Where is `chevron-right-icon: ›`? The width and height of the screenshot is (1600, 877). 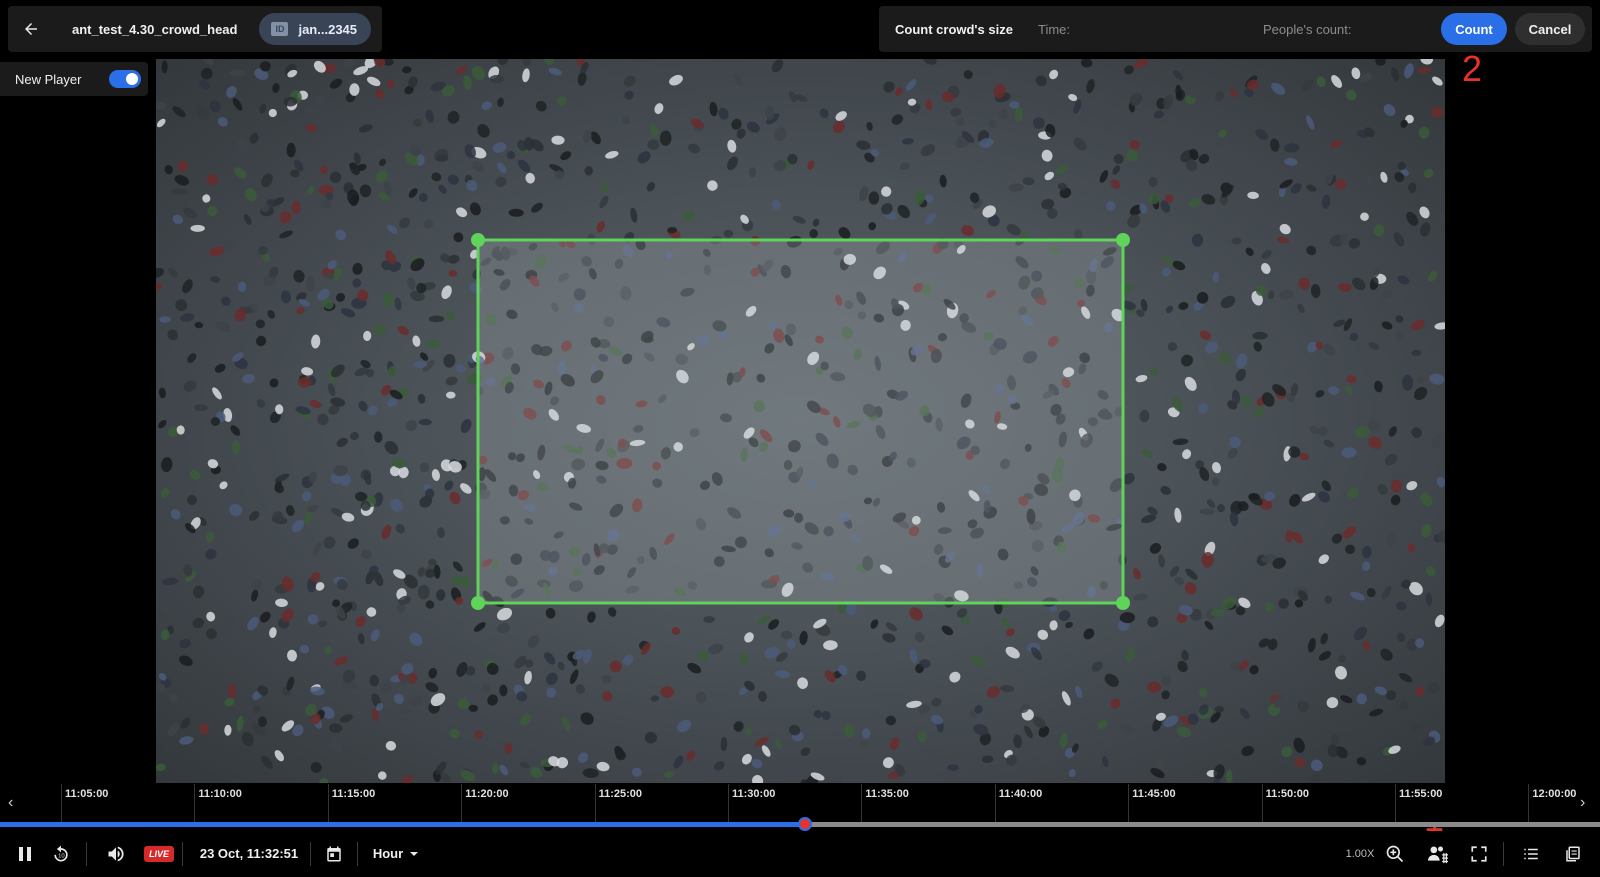
chevron-right-icon: › is located at coordinates (1582, 803).